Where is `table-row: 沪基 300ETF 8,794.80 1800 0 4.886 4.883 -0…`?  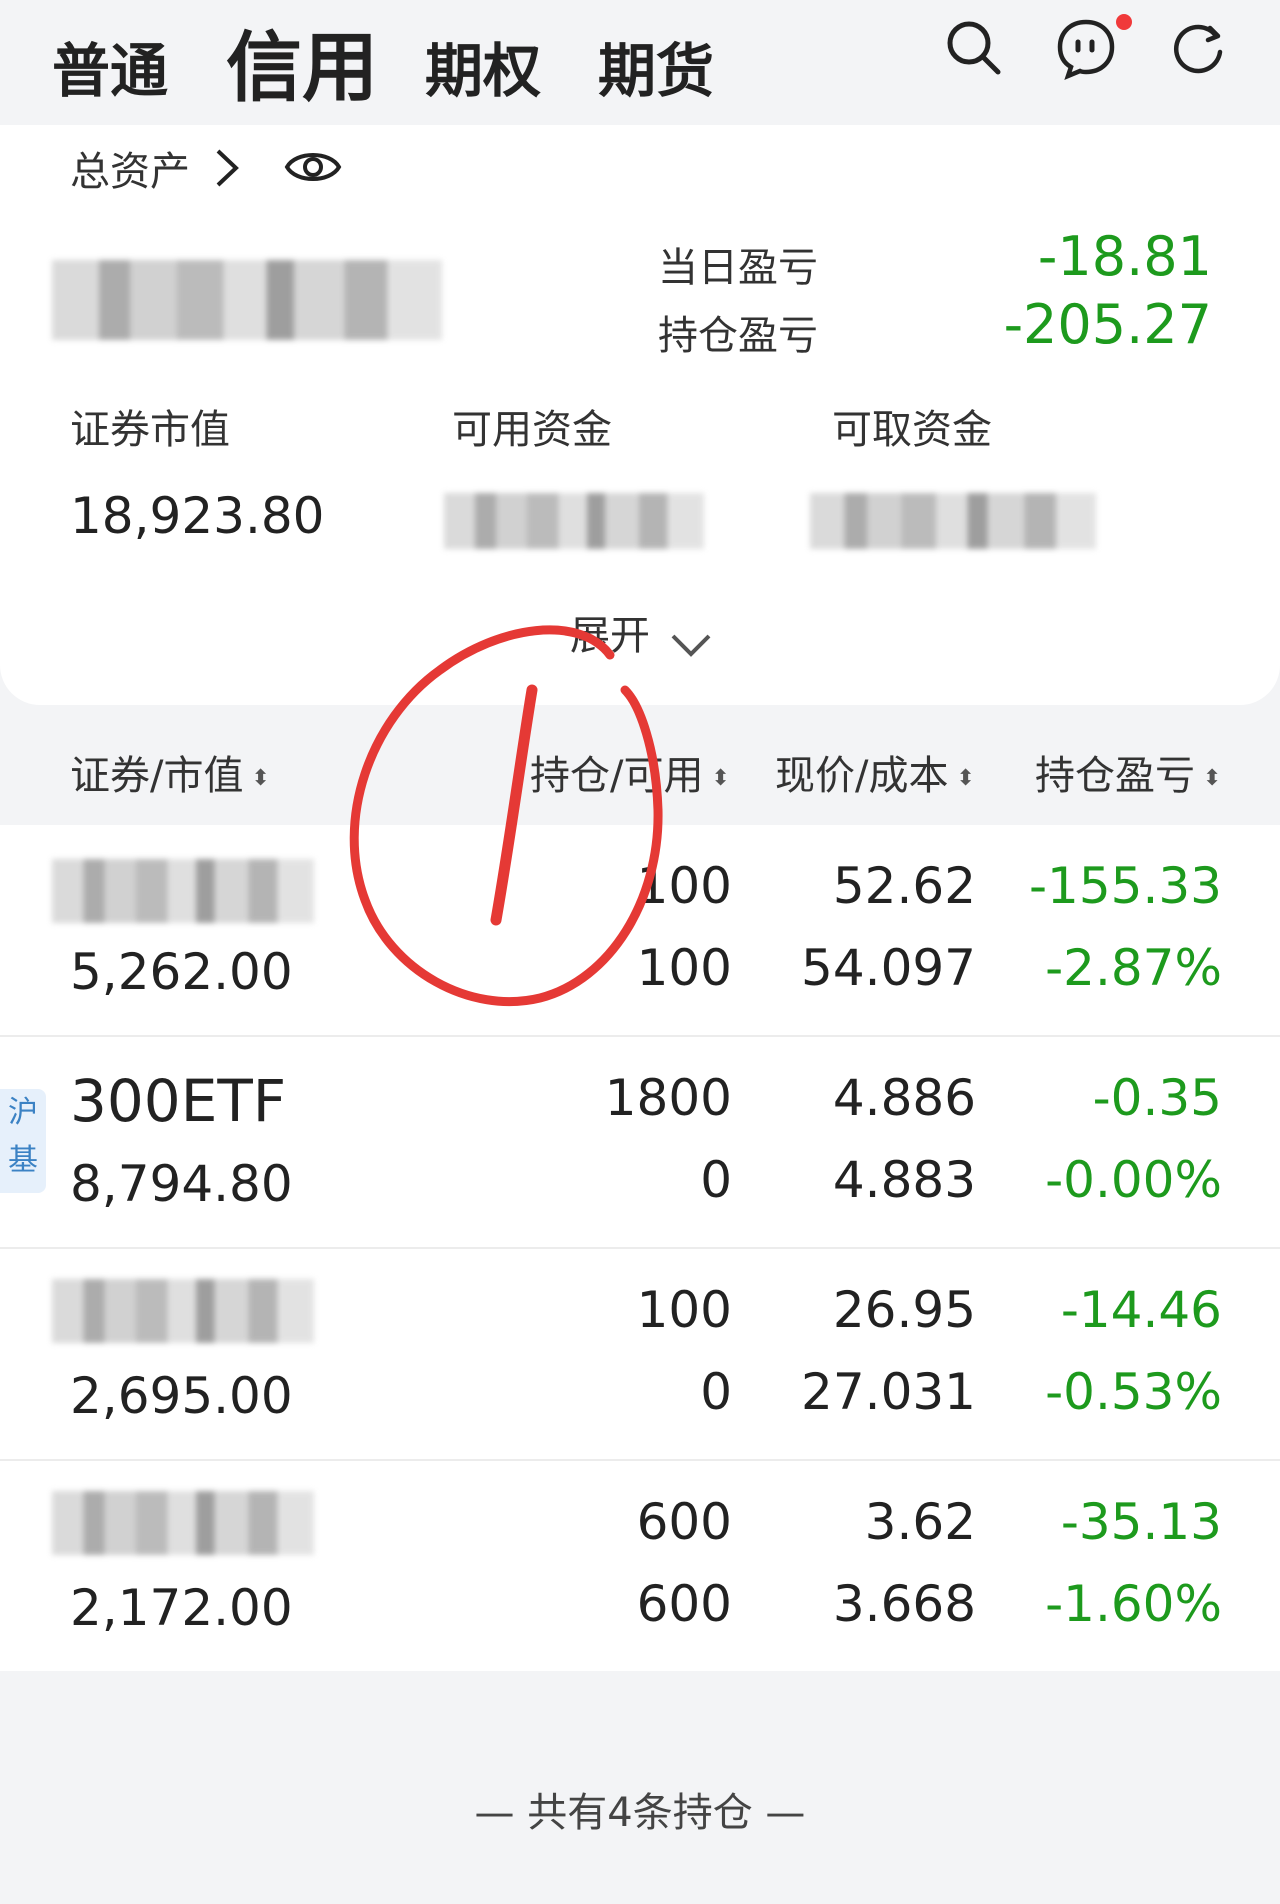
table-row: 沪基 300ETF 8,794.80 1800 0 4.886 4.883 -0… is located at coordinates (640, 1143).